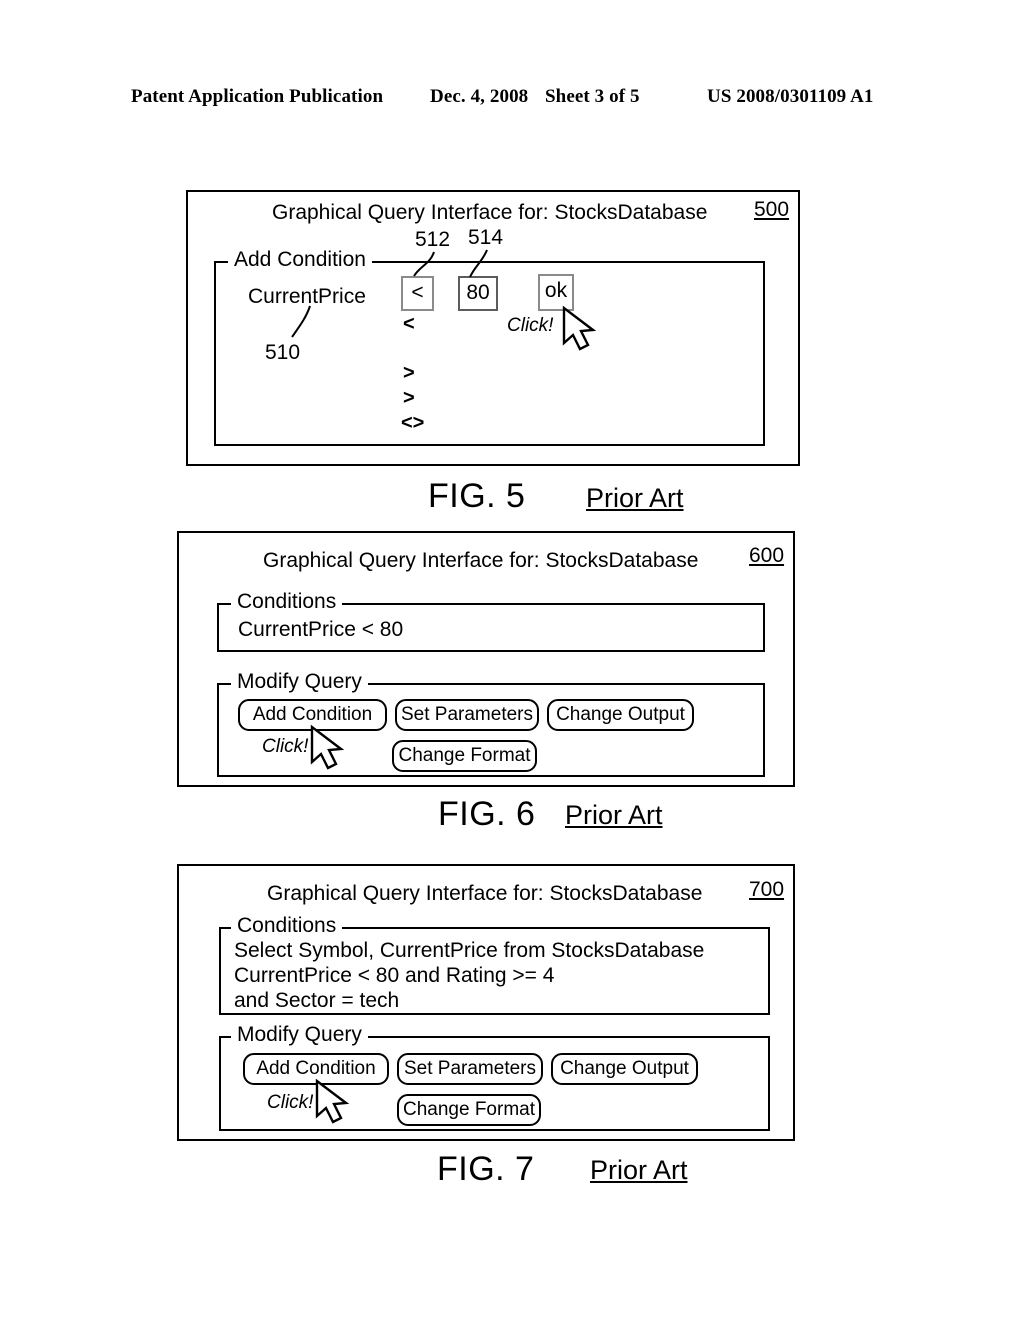  What do you see at coordinates (486, 1169) in the screenshot?
I see `fig7-caption: FIG. 7` at bounding box center [486, 1169].